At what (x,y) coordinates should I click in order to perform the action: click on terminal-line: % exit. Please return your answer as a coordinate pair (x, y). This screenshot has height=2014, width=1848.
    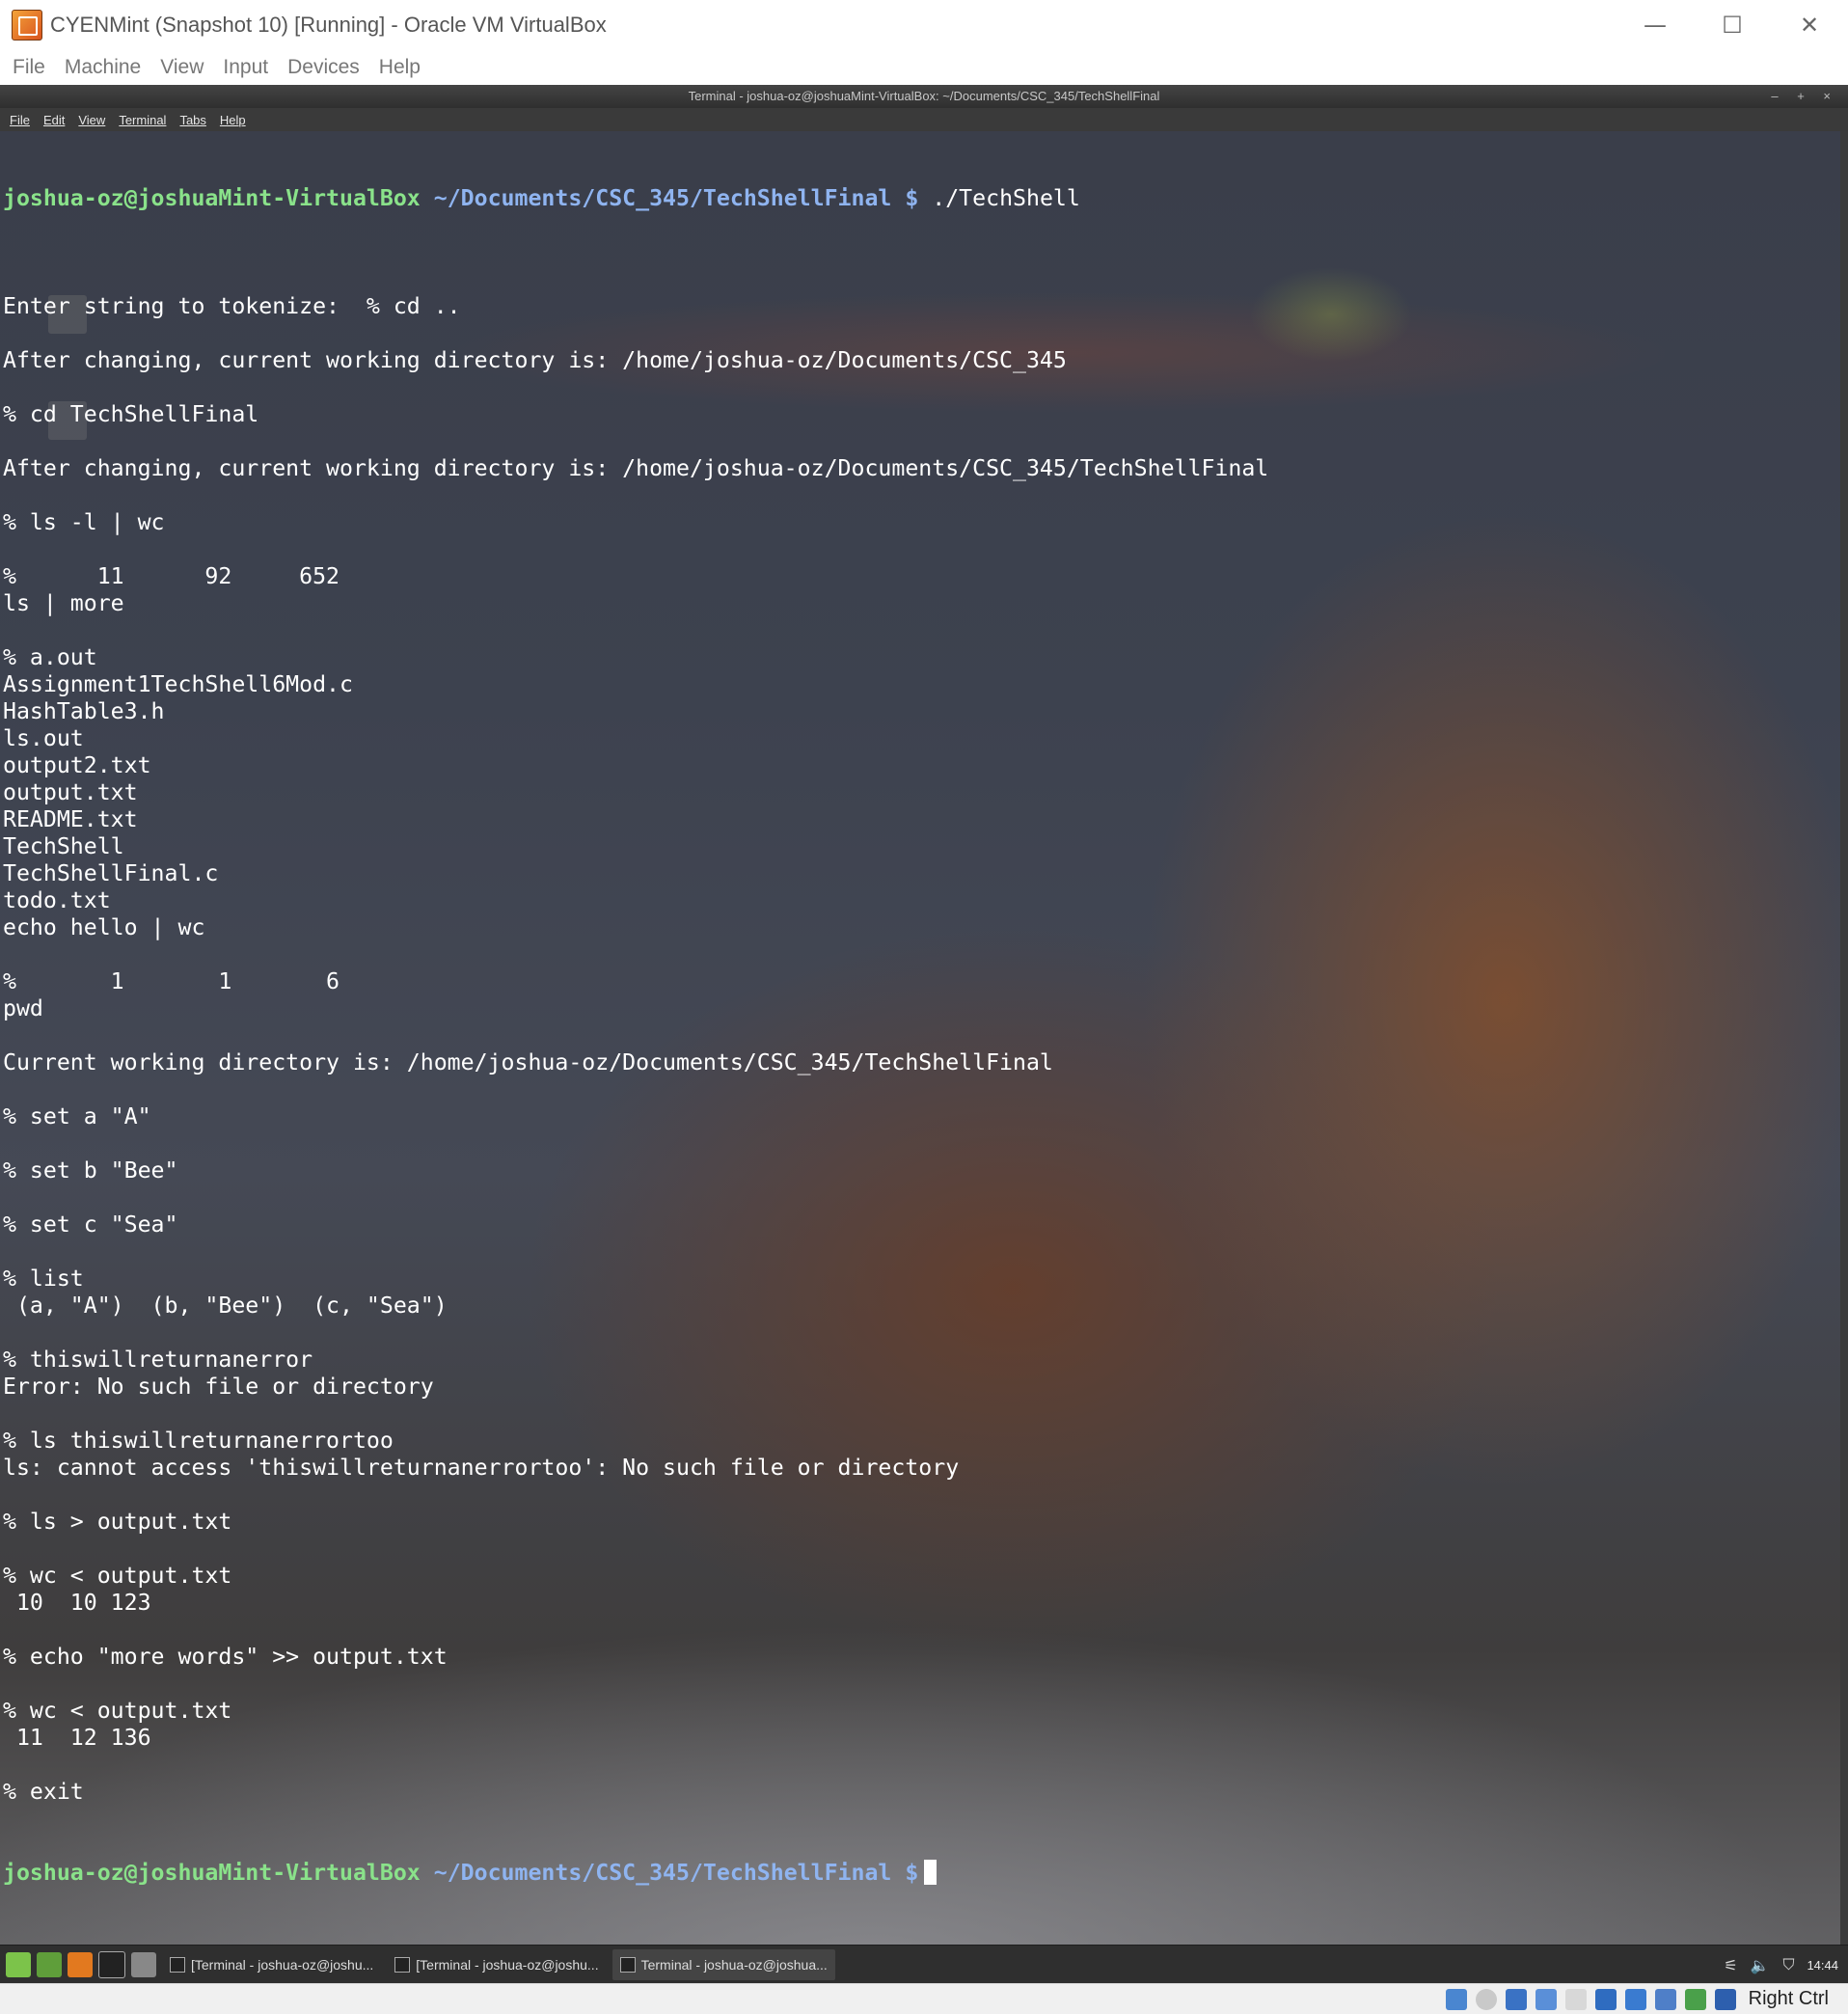
    Looking at the image, I should click on (43, 1792).